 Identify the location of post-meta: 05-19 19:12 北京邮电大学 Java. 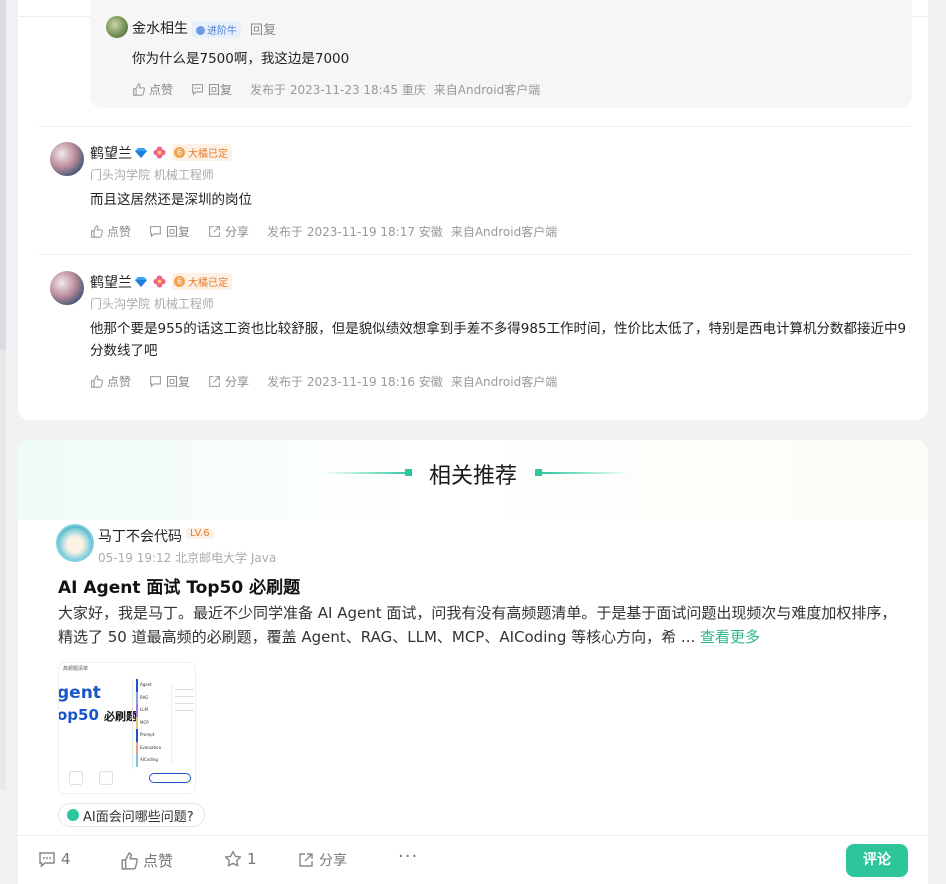
(187, 558).